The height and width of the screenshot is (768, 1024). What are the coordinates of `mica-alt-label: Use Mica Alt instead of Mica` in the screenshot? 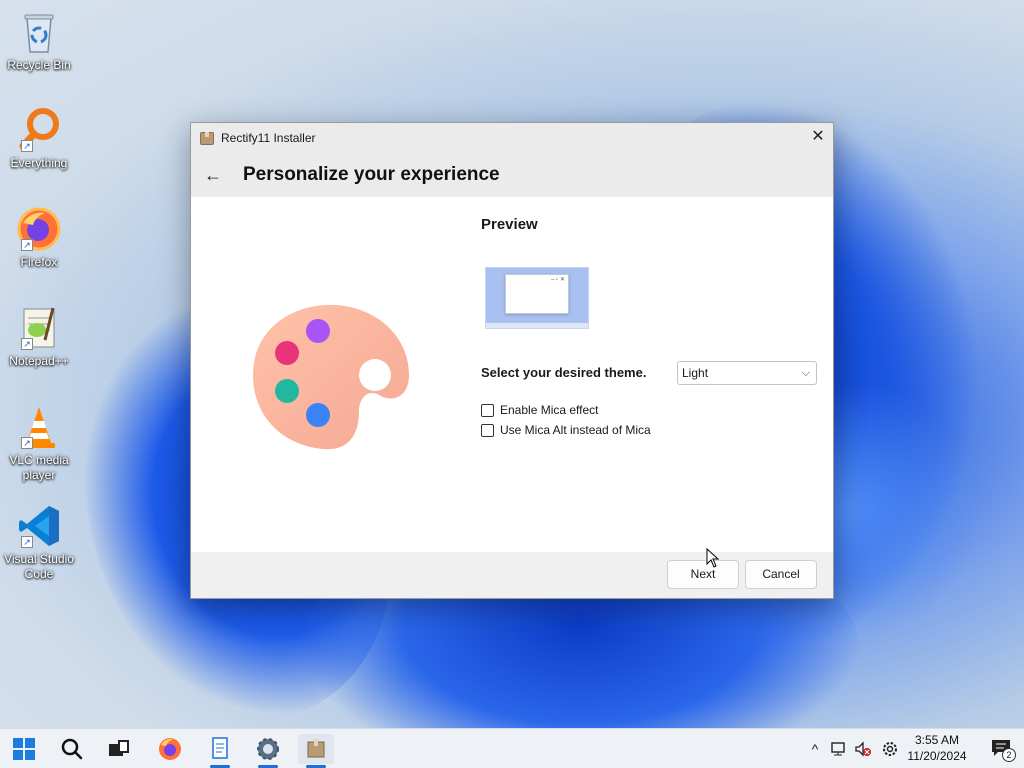 It's located at (575, 430).